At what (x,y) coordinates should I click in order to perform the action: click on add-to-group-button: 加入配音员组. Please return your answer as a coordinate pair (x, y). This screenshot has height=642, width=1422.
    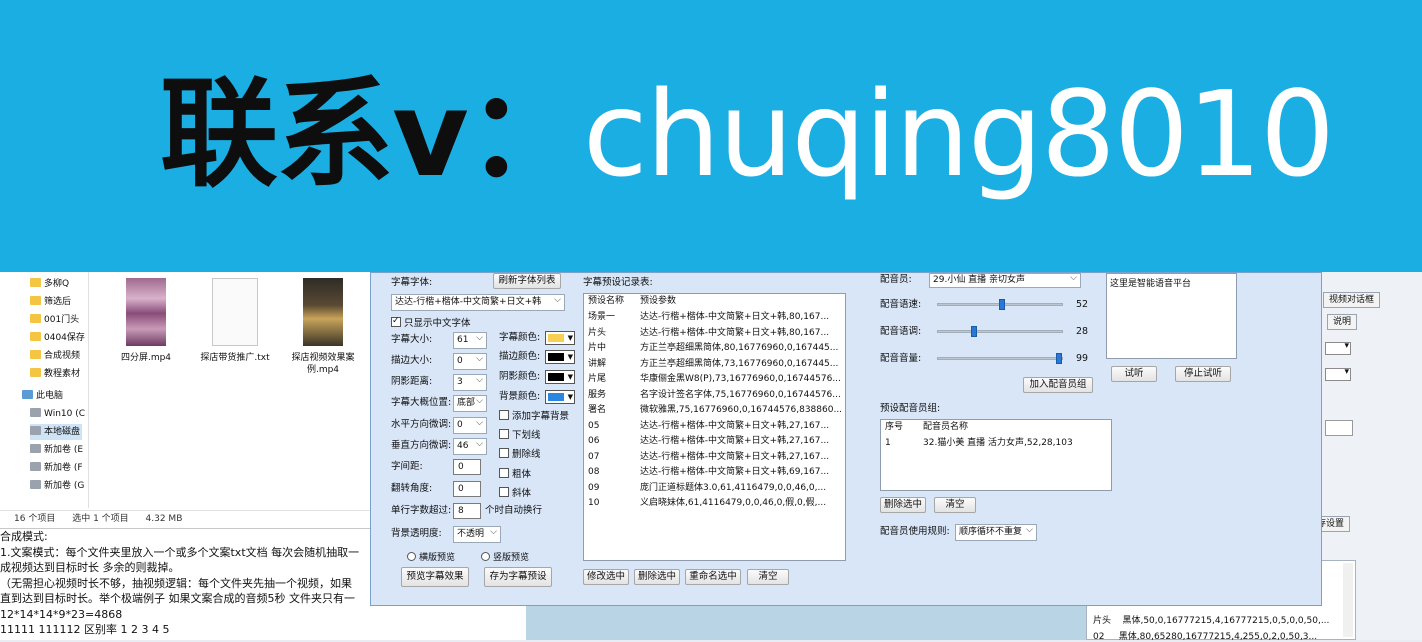
    Looking at the image, I should click on (1058, 385).